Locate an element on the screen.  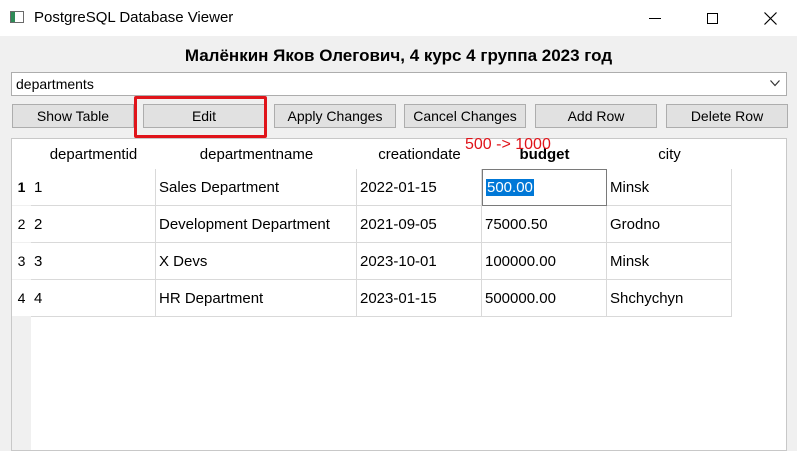
close-button is located at coordinates (770, 18).